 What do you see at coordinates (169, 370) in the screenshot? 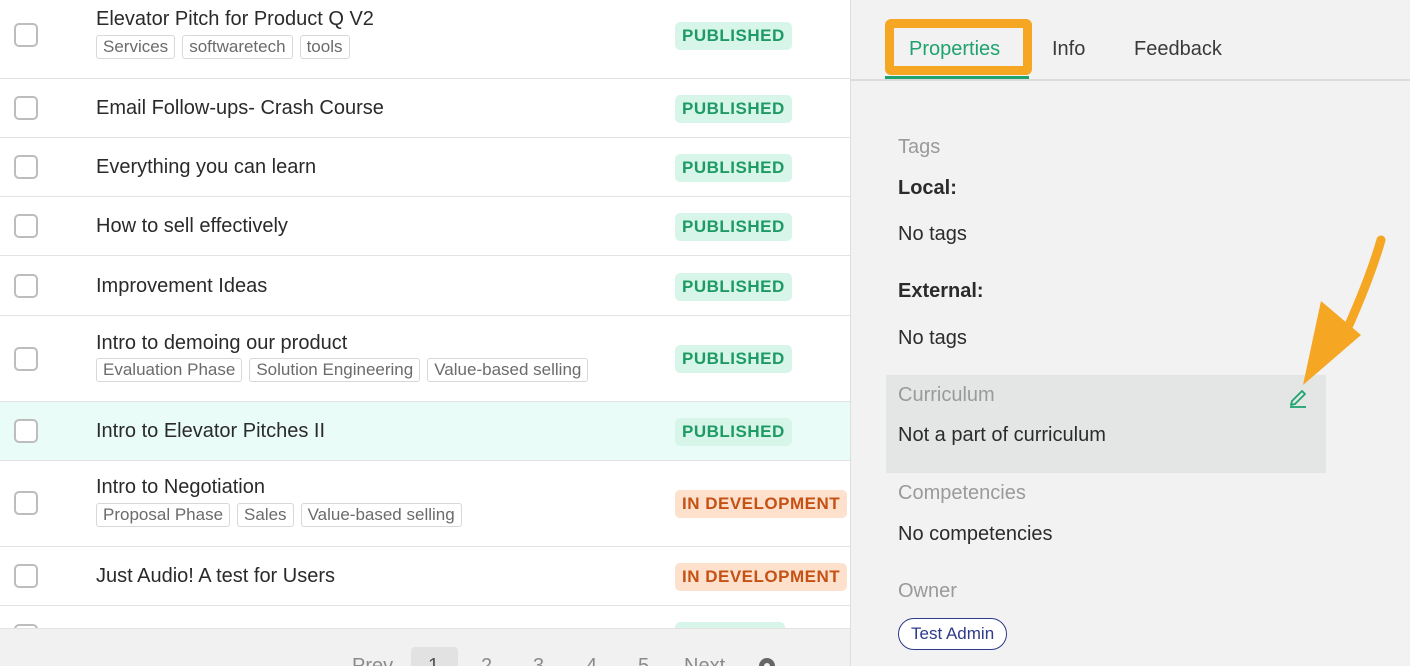
I see `tag: Evaluation Phase` at bounding box center [169, 370].